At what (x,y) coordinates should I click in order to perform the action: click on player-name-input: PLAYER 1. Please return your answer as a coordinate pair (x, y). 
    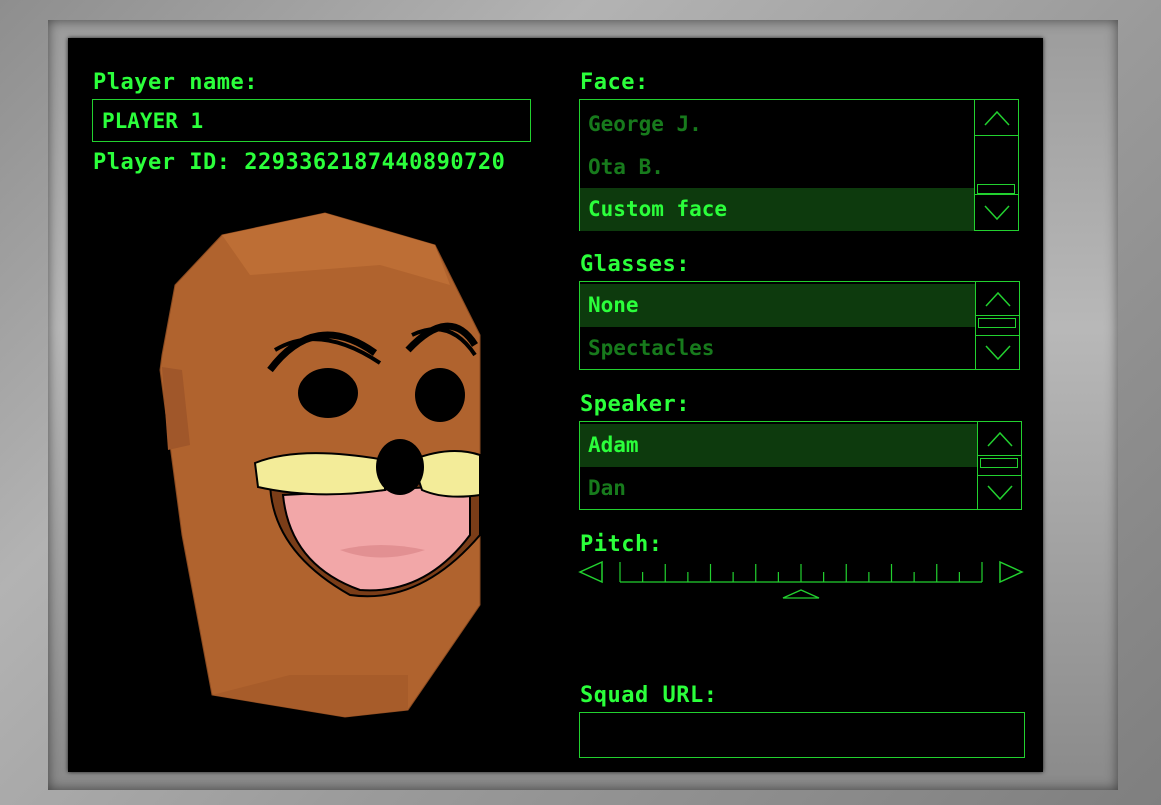
    Looking at the image, I should click on (311, 120).